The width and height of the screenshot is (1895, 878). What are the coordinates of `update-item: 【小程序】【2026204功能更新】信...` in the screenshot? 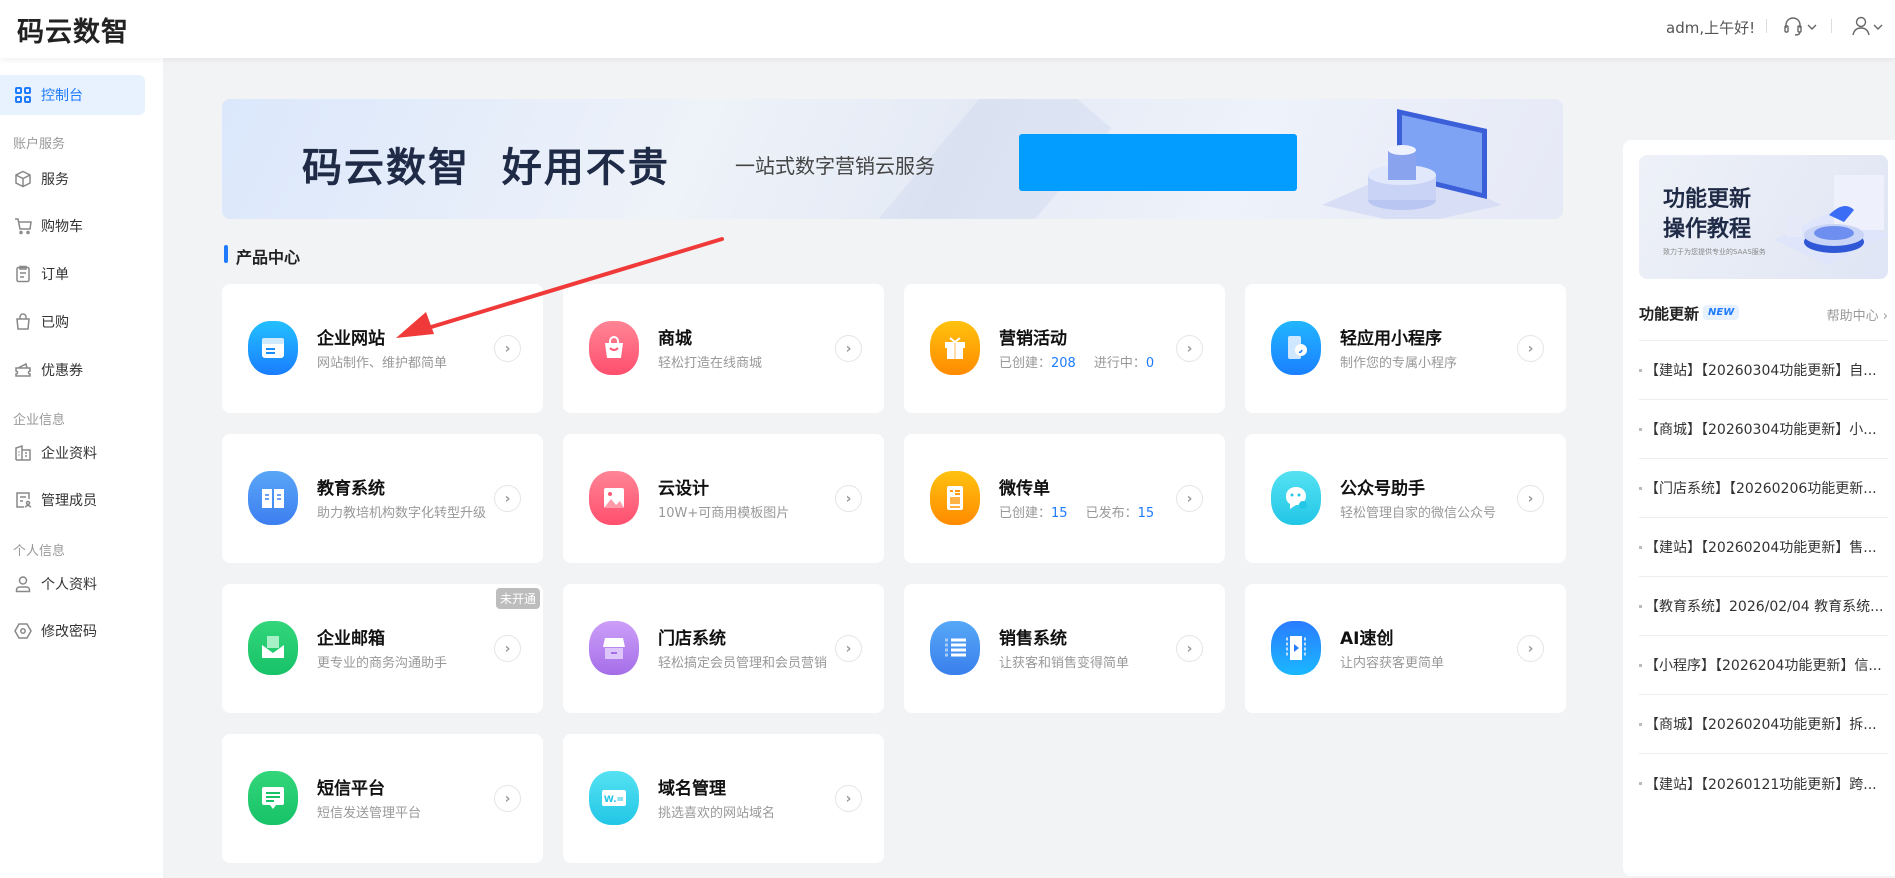 It's located at (1763, 665).